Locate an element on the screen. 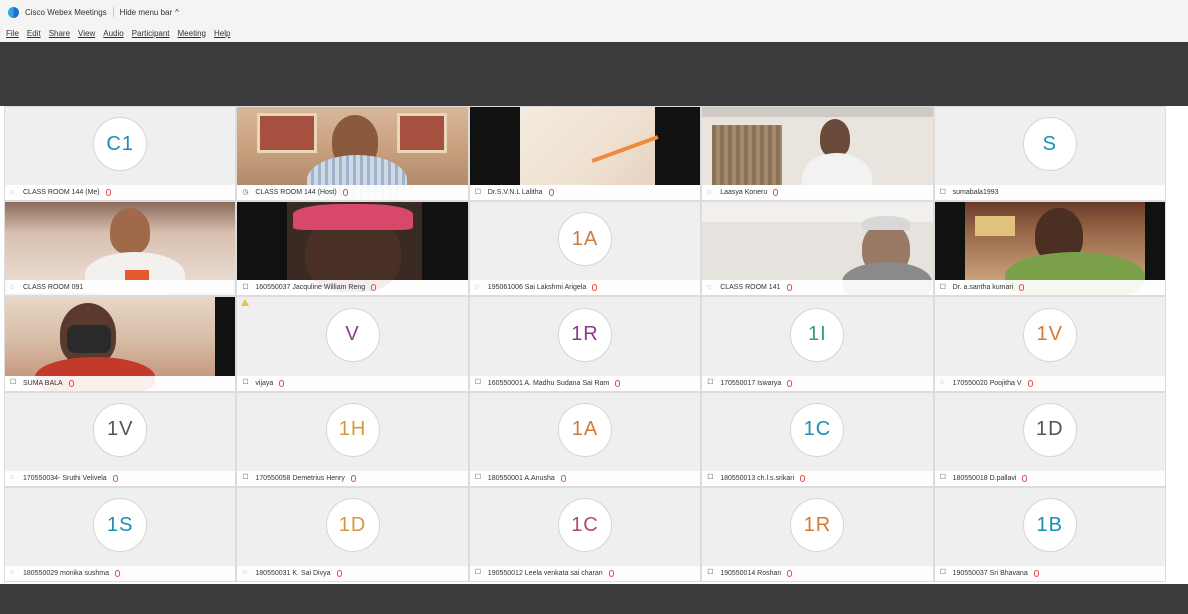 This screenshot has height=614, width=1188. participant-label: ☐ 180550018 D.pallavi is located at coordinates (1049, 478).